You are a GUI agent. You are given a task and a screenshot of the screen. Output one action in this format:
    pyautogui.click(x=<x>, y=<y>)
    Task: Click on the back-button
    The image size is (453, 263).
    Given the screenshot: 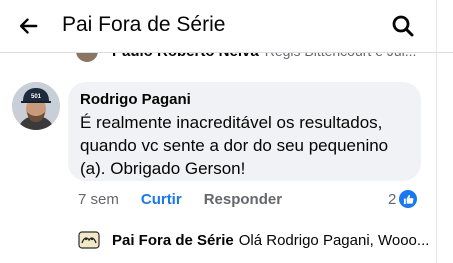 What is the action you would take?
    pyautogui.click(x=28, y=26)
    